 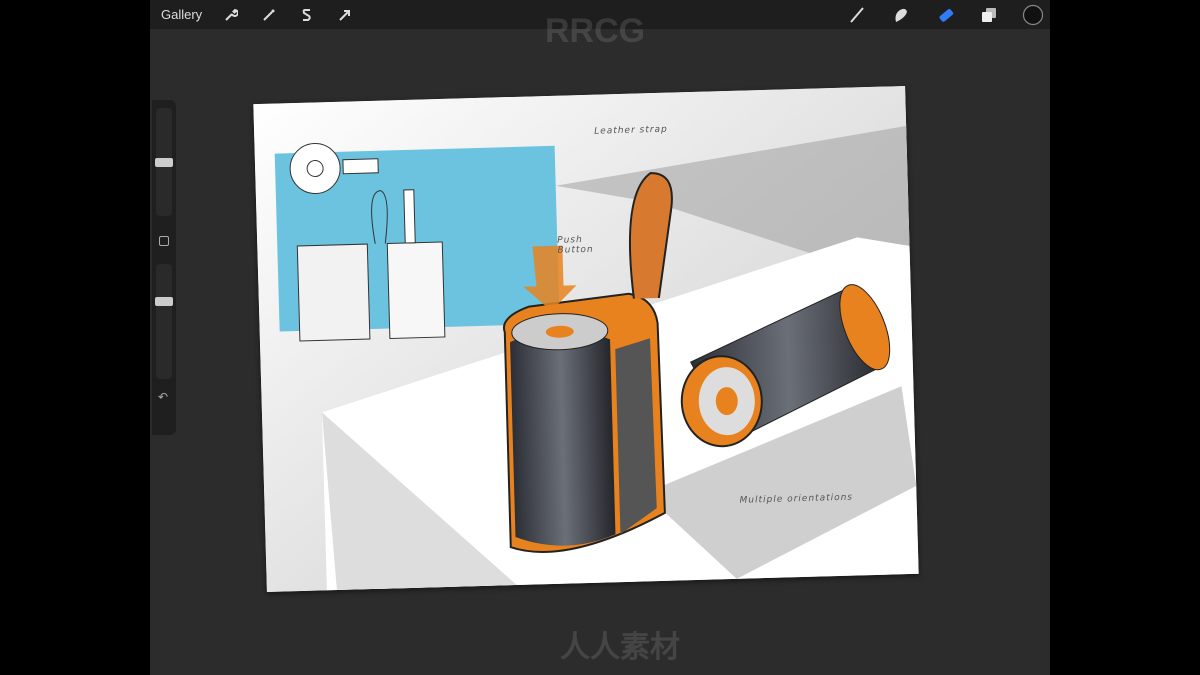 I want to click on opacity-thumb, so click(x=164, y=301).